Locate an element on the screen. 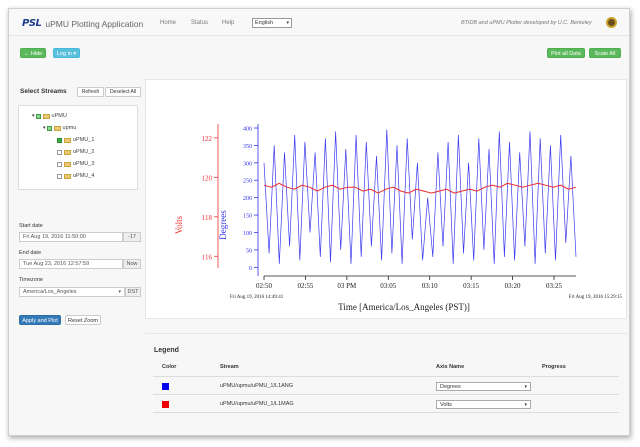 Image resolution: width=640 pixels, height=447 pixels. legend-color-header: Color is located at coordinates (169, 367).